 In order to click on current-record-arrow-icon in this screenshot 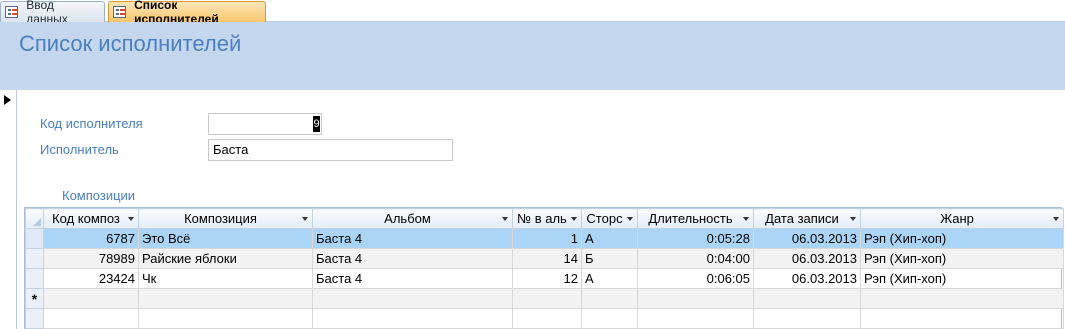, I will do `click(7, 100)`.